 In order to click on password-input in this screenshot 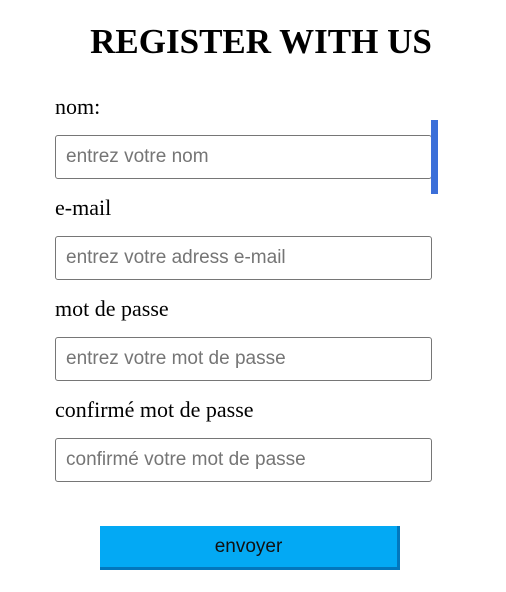, I will do `click(243, 359)`.